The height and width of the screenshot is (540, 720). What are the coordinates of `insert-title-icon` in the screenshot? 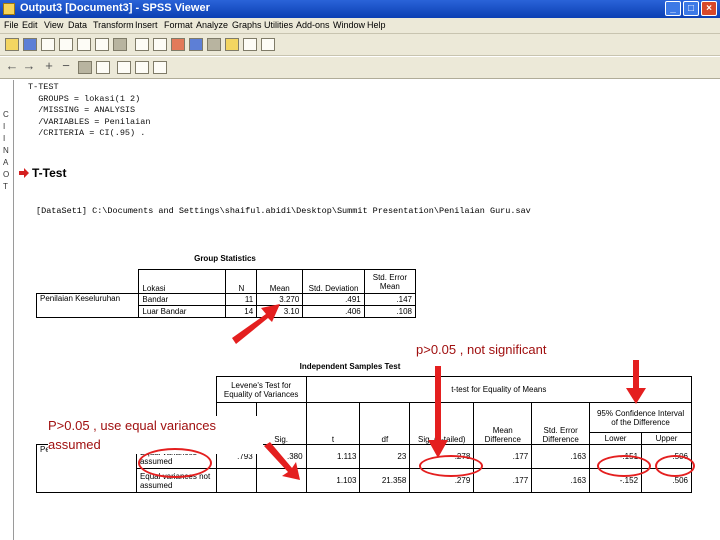 It's located at (142, 67).